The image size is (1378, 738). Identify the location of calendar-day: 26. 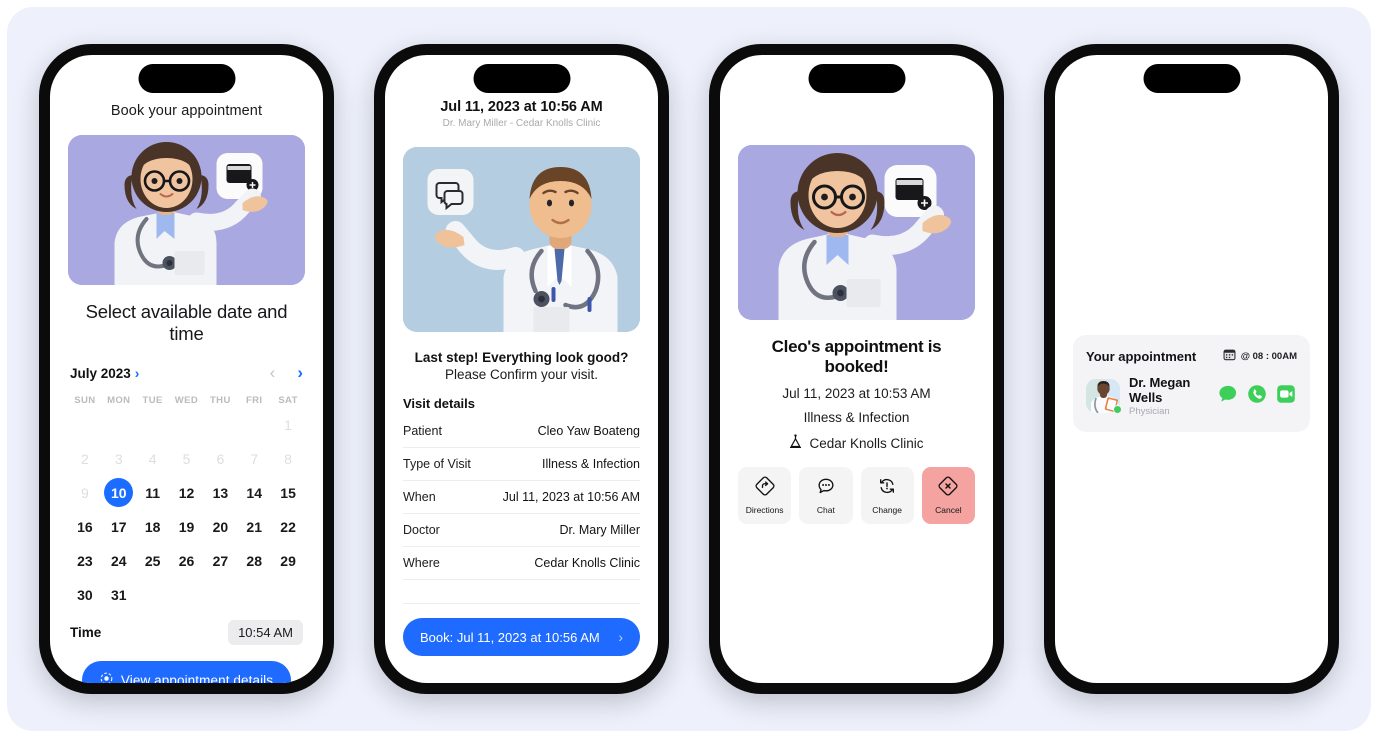
(187, 560).